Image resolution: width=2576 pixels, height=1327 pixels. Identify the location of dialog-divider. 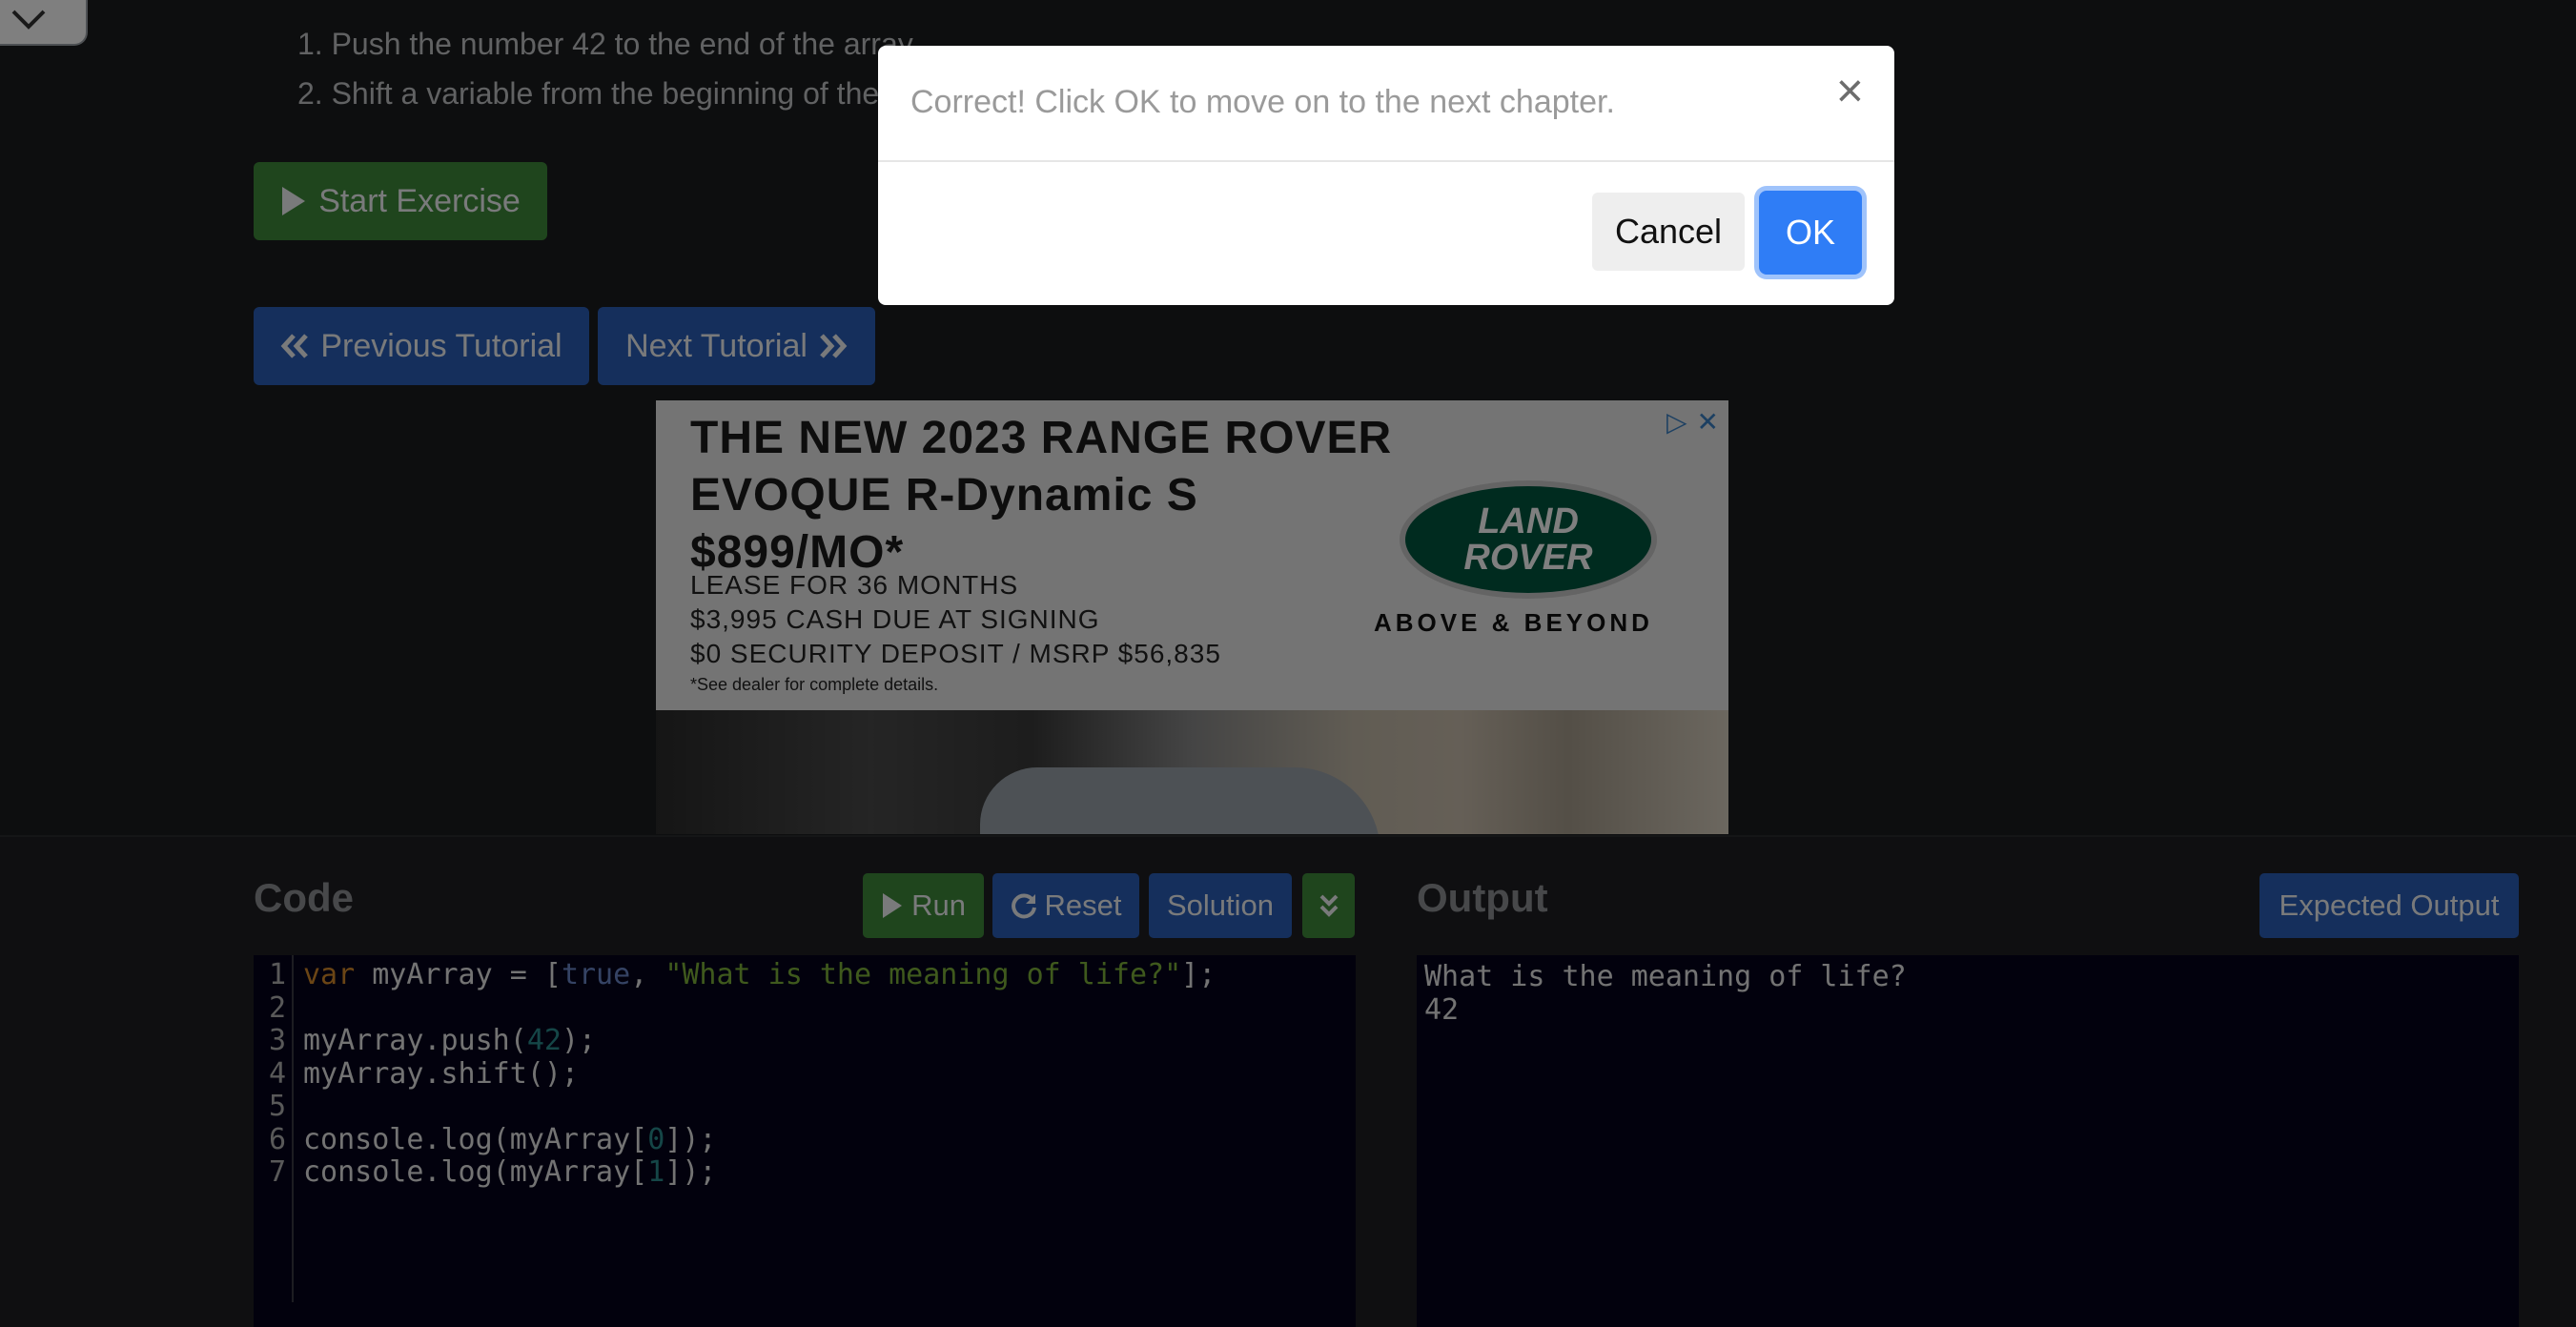
(1386, 161).